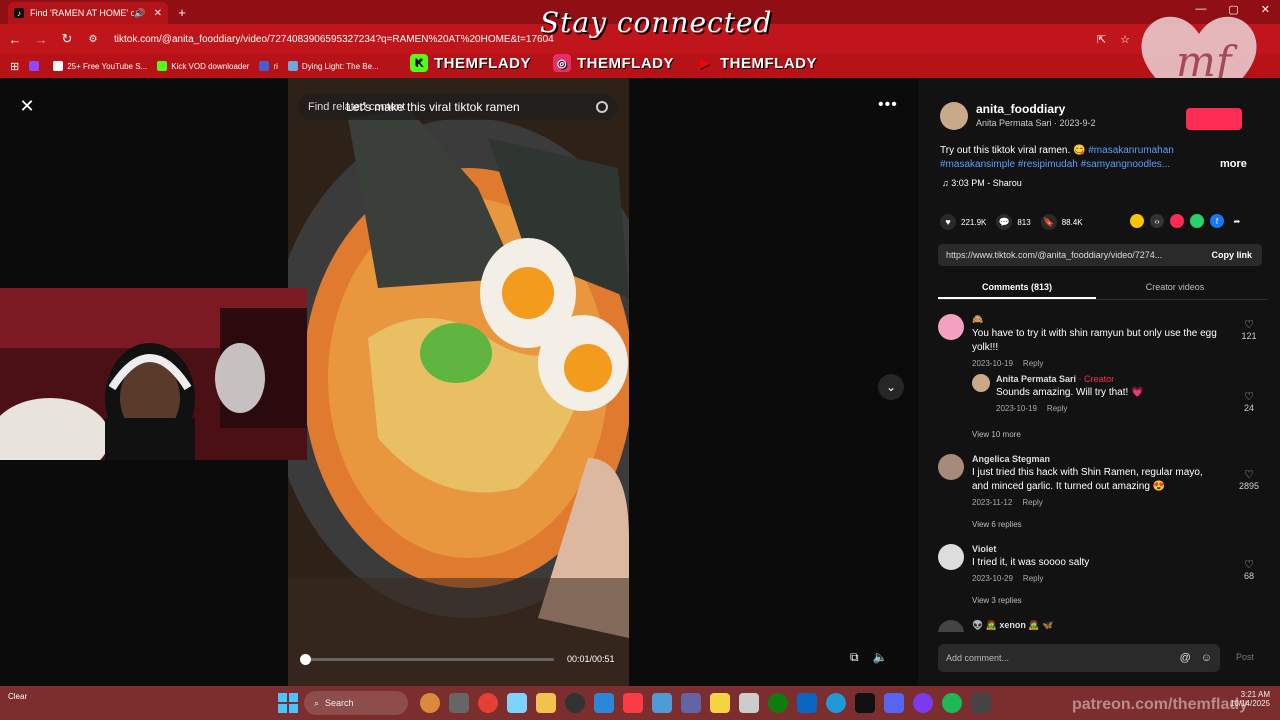 The image size is (1280, 720). What do you see at coordinates (952, 703) in the screenshot?
I see `spotify-icon` at bounding box center [952, 703].